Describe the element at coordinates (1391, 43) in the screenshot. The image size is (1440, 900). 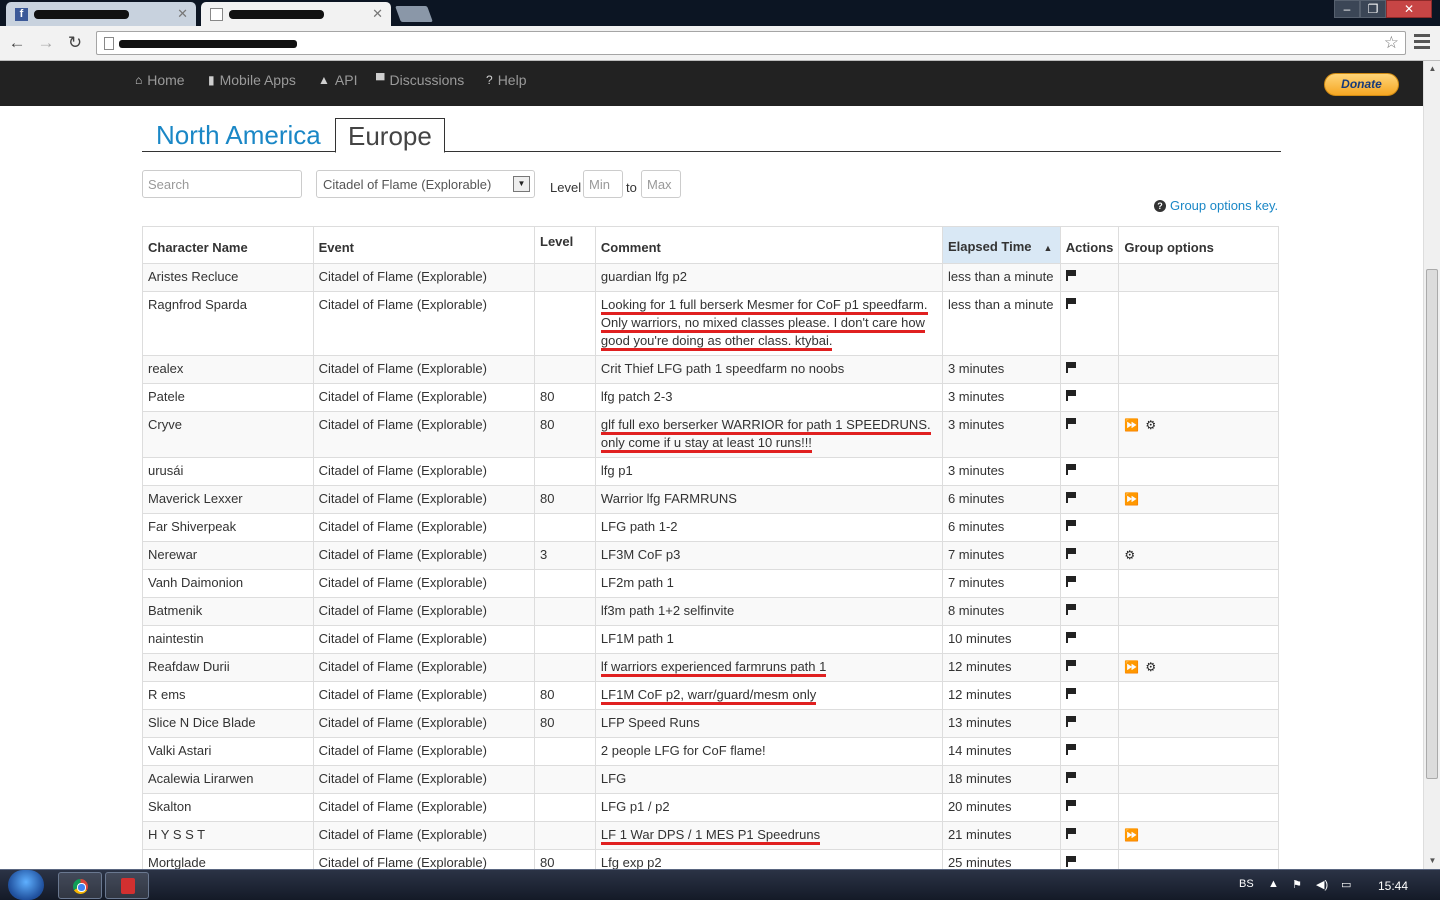
I see `bookmark-star-icon: ☆` at that location.